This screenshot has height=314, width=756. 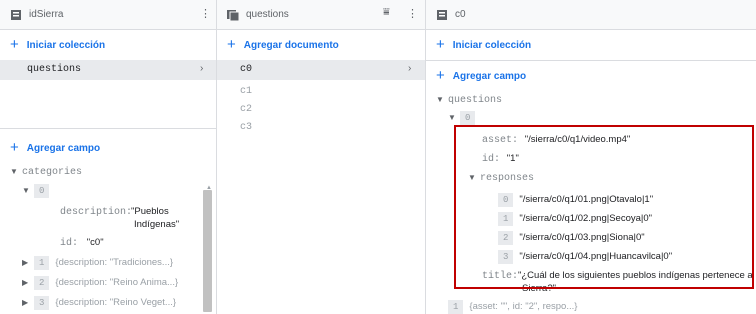 What do you see at coordinates (386, 12) in the screenshot?
I see `filter-icon: ⩸` at bounding box center [386, 12].